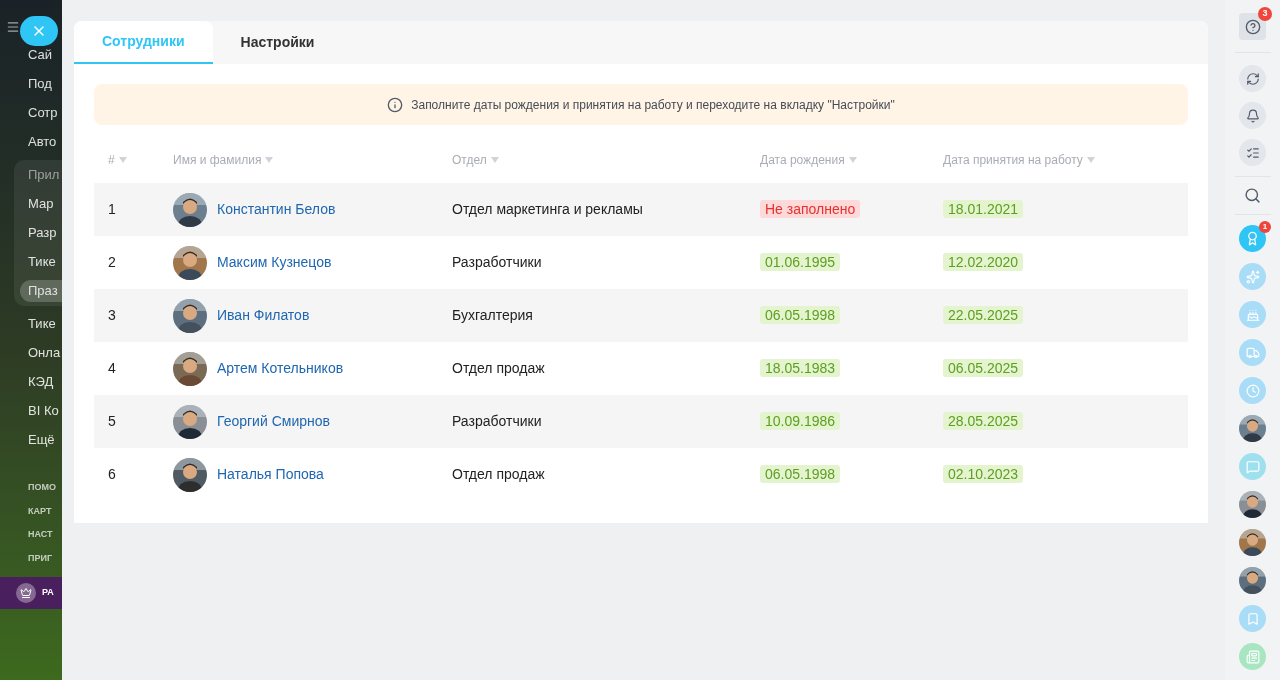  Describe the element at coordinates (1252, 26) in the screenshot. I see `help-icon` at that location.